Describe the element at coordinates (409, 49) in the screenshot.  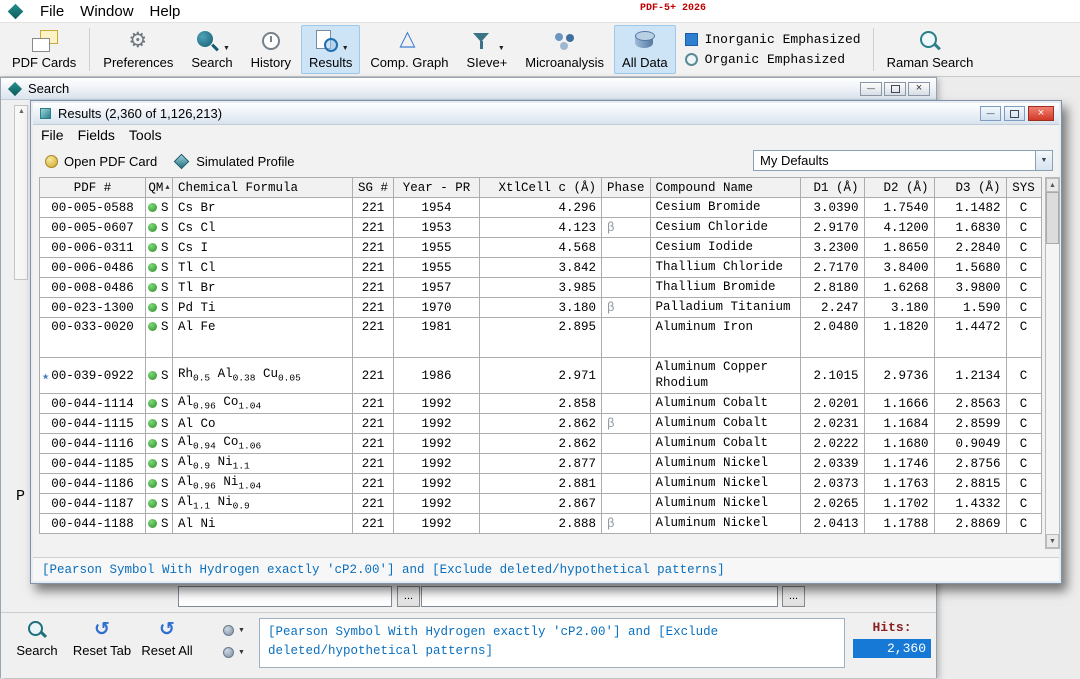
I see `toolbar-item-comp-graph: Comp. Graph` at that location.